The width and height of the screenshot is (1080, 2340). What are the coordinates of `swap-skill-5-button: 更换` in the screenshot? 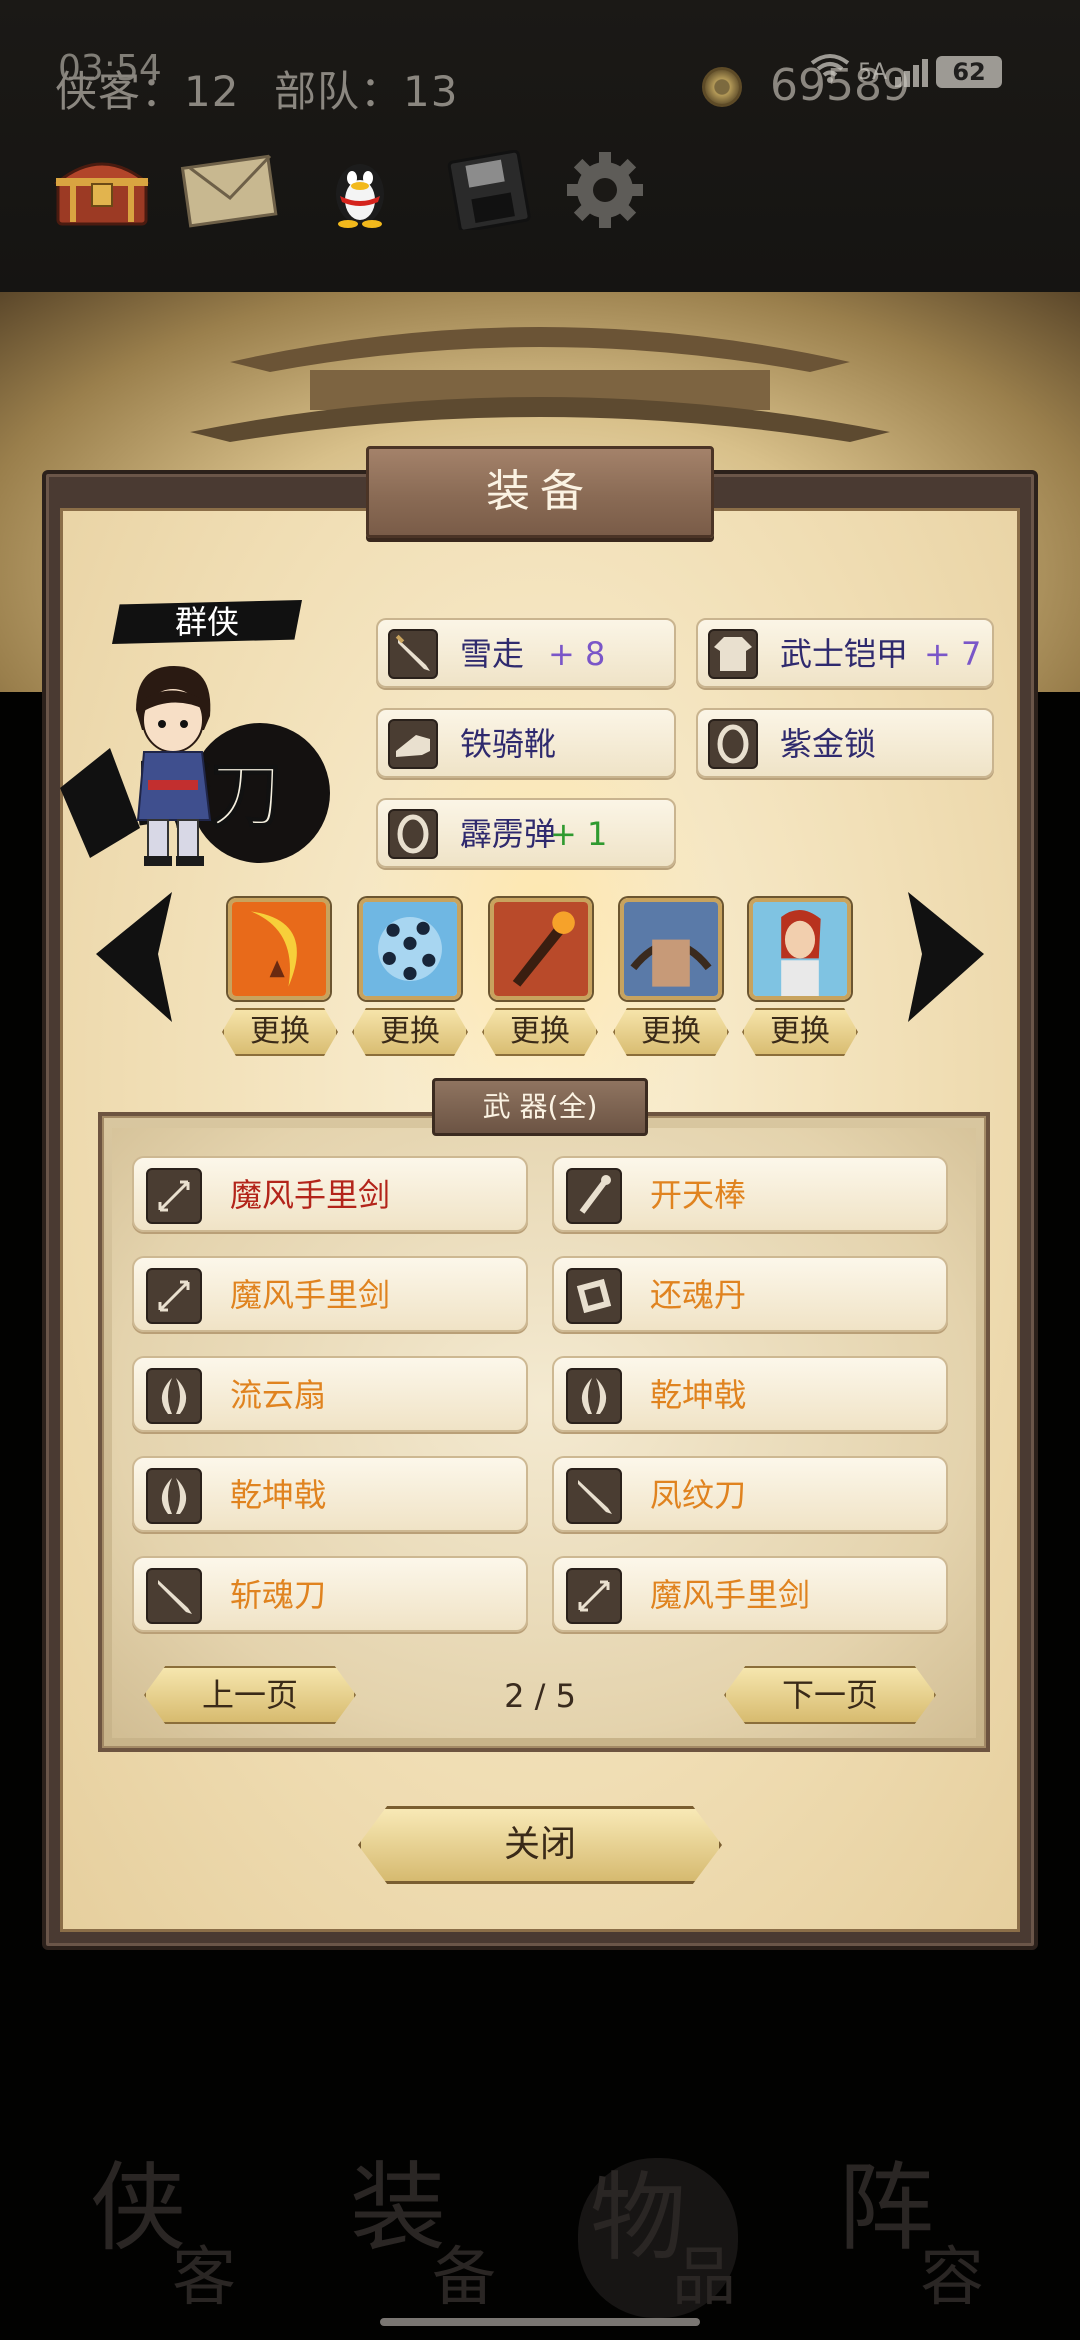 It's located at (800, 1032).